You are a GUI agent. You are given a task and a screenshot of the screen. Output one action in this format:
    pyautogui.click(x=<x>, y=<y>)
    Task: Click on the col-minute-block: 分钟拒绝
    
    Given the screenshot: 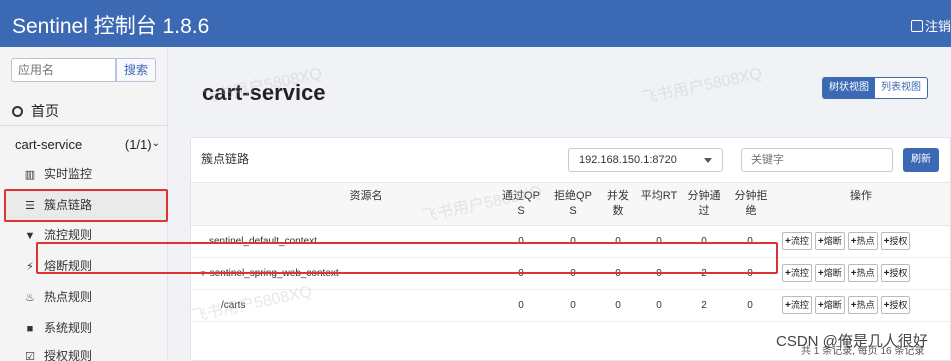 What is the action you would take?
    pyautogui.click(x=751, y=203)
    